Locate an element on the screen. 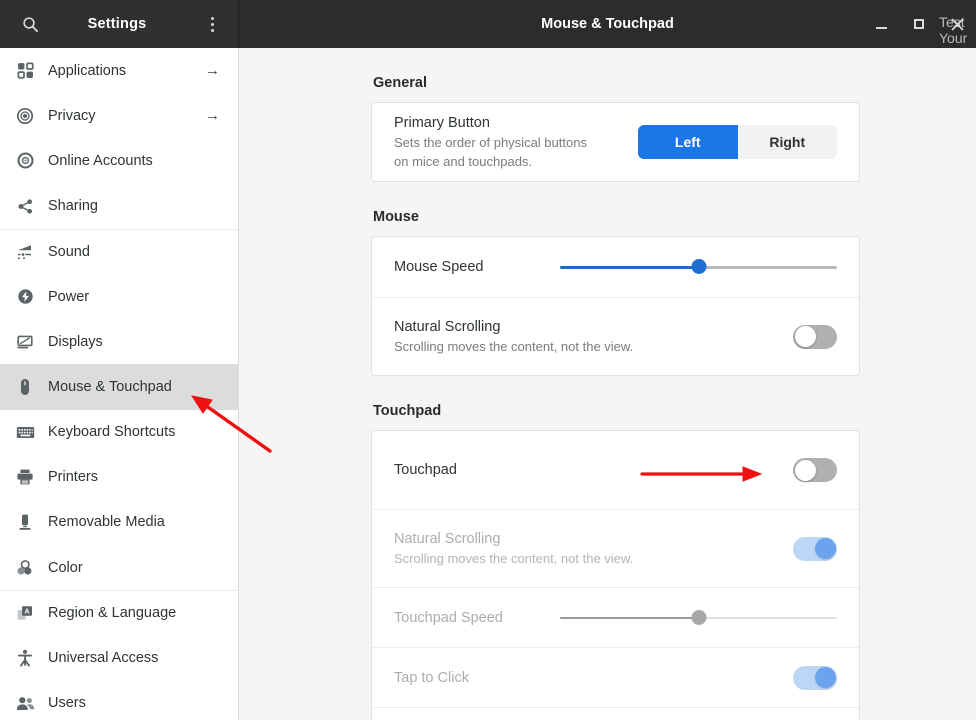  touchpad-enable-toggle is located at coordinates (815, 470).